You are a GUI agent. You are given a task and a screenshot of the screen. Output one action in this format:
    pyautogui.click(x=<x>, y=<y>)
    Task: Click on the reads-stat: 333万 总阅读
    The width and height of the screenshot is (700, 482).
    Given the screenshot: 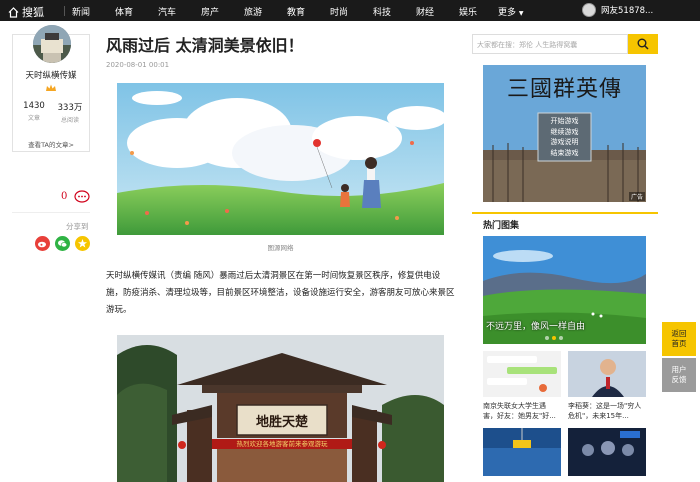 What is the action you would take?
    pyautogui.click(x=70, y=112)
    